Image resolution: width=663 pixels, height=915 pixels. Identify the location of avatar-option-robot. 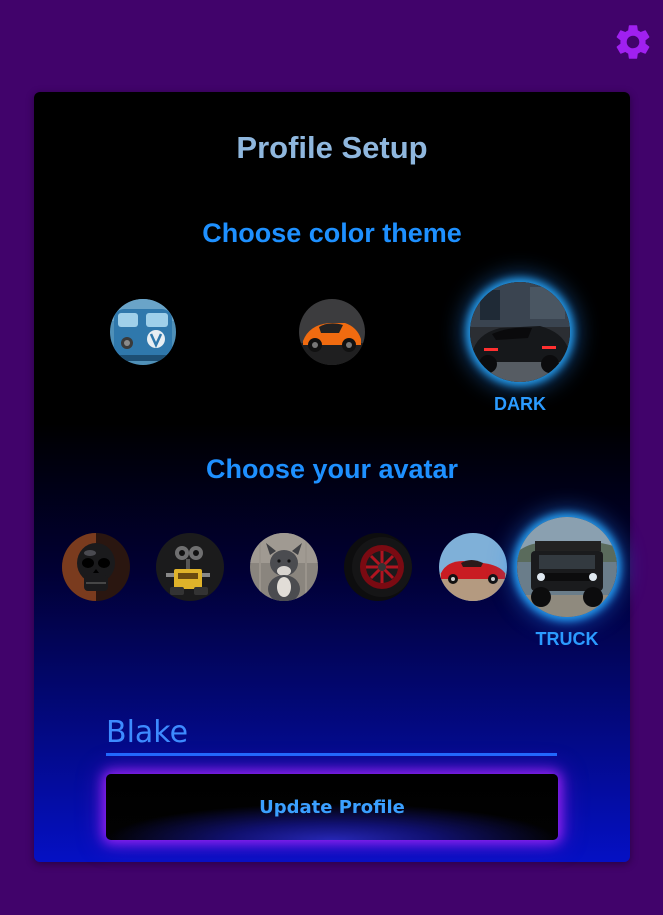
(190, 567).